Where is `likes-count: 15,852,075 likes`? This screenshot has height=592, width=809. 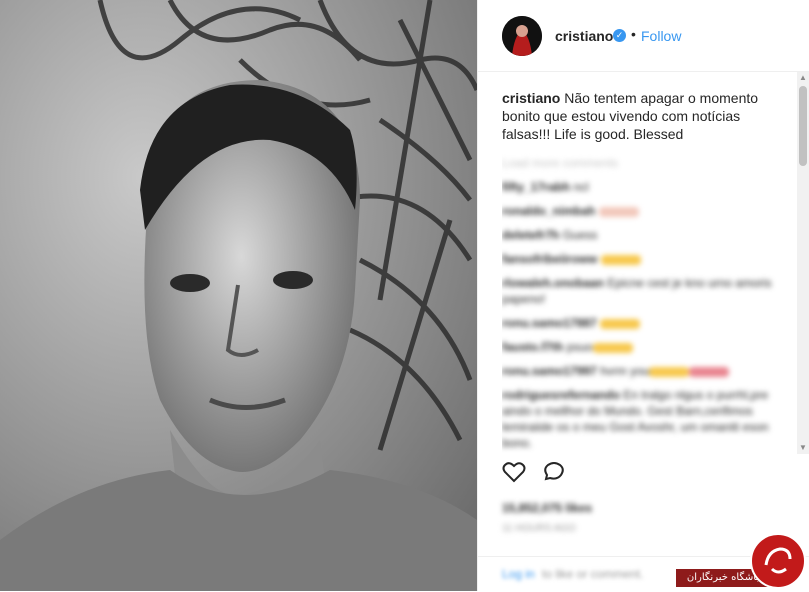 likes-count: 15,852,075 likes is located at coordinates (547, 508).